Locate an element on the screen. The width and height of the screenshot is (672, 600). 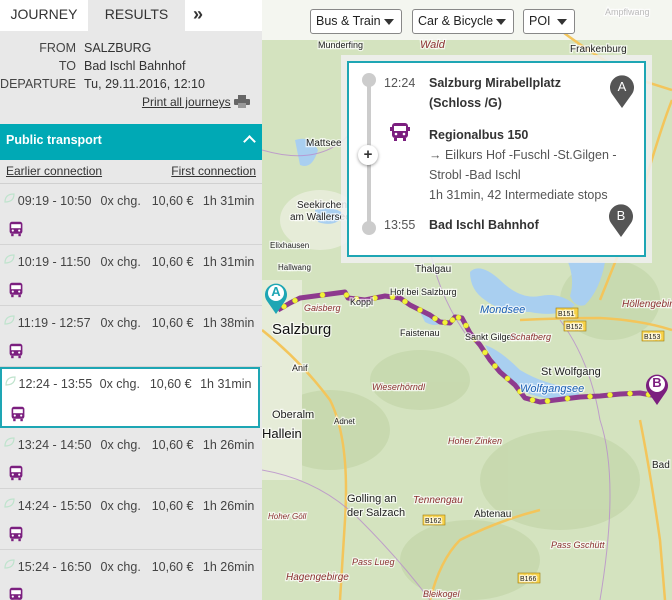
from-label: FROM is located at coordinates (57, 48).